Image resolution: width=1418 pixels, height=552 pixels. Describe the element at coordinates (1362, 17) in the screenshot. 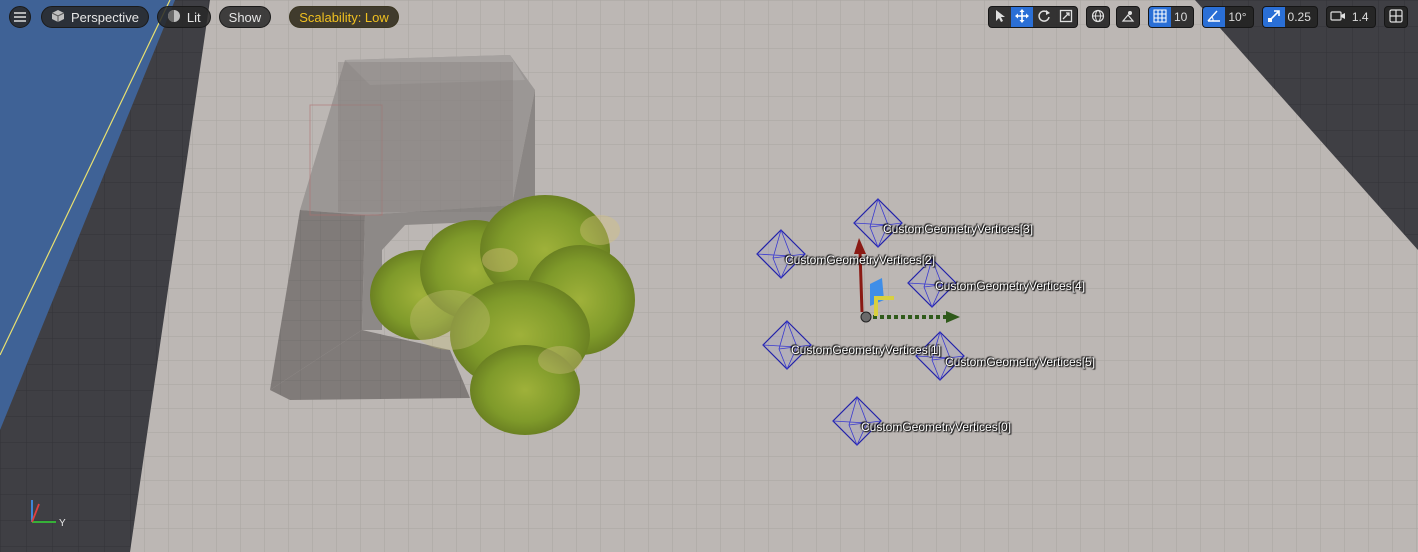

I see `camera-speed-value: 1.4` at that location.